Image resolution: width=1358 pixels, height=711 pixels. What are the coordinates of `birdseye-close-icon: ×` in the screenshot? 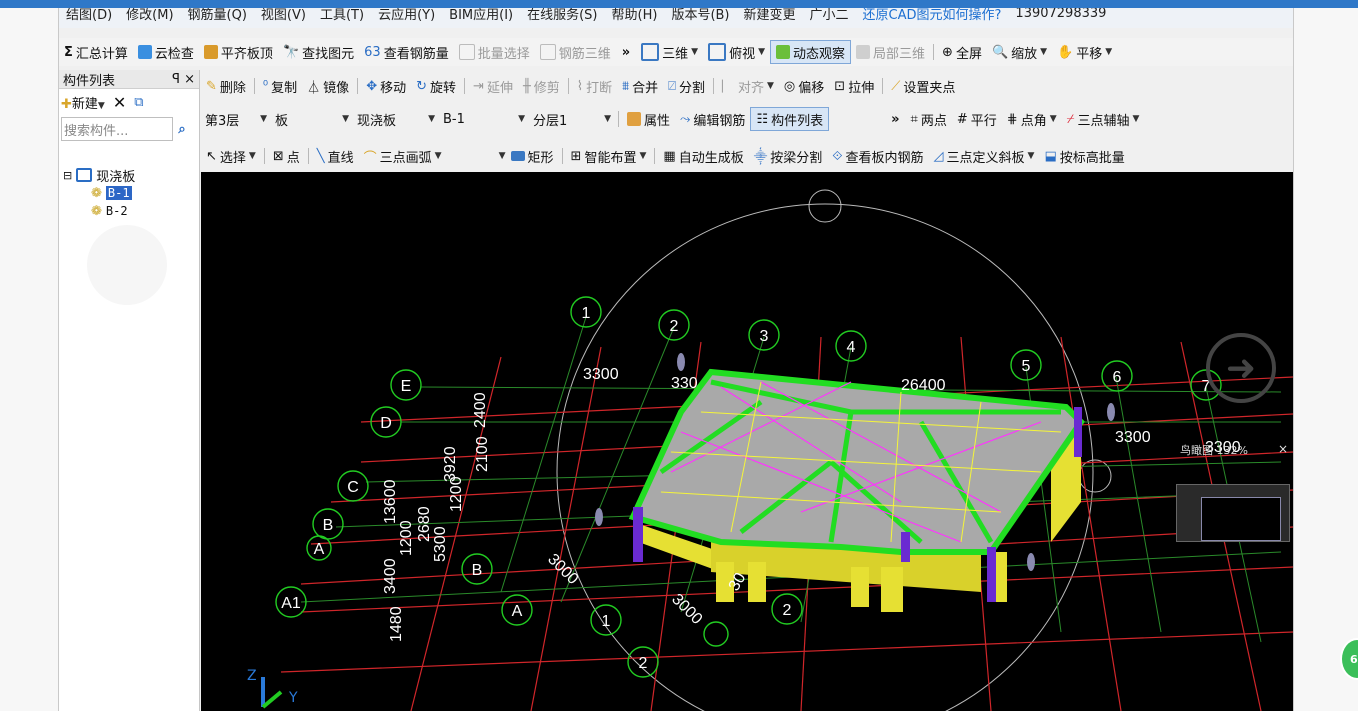 It's located at (1283, 449).